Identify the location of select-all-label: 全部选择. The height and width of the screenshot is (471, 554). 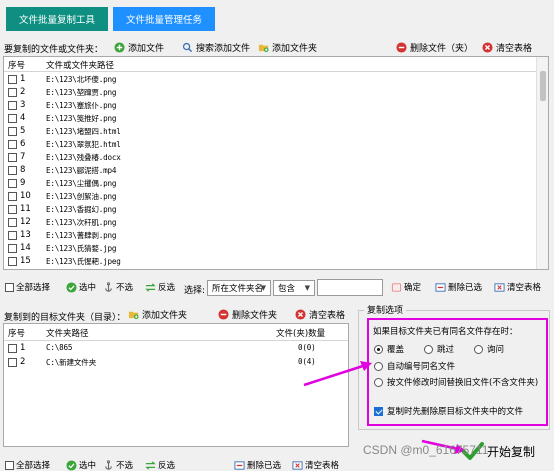
(33, 288).